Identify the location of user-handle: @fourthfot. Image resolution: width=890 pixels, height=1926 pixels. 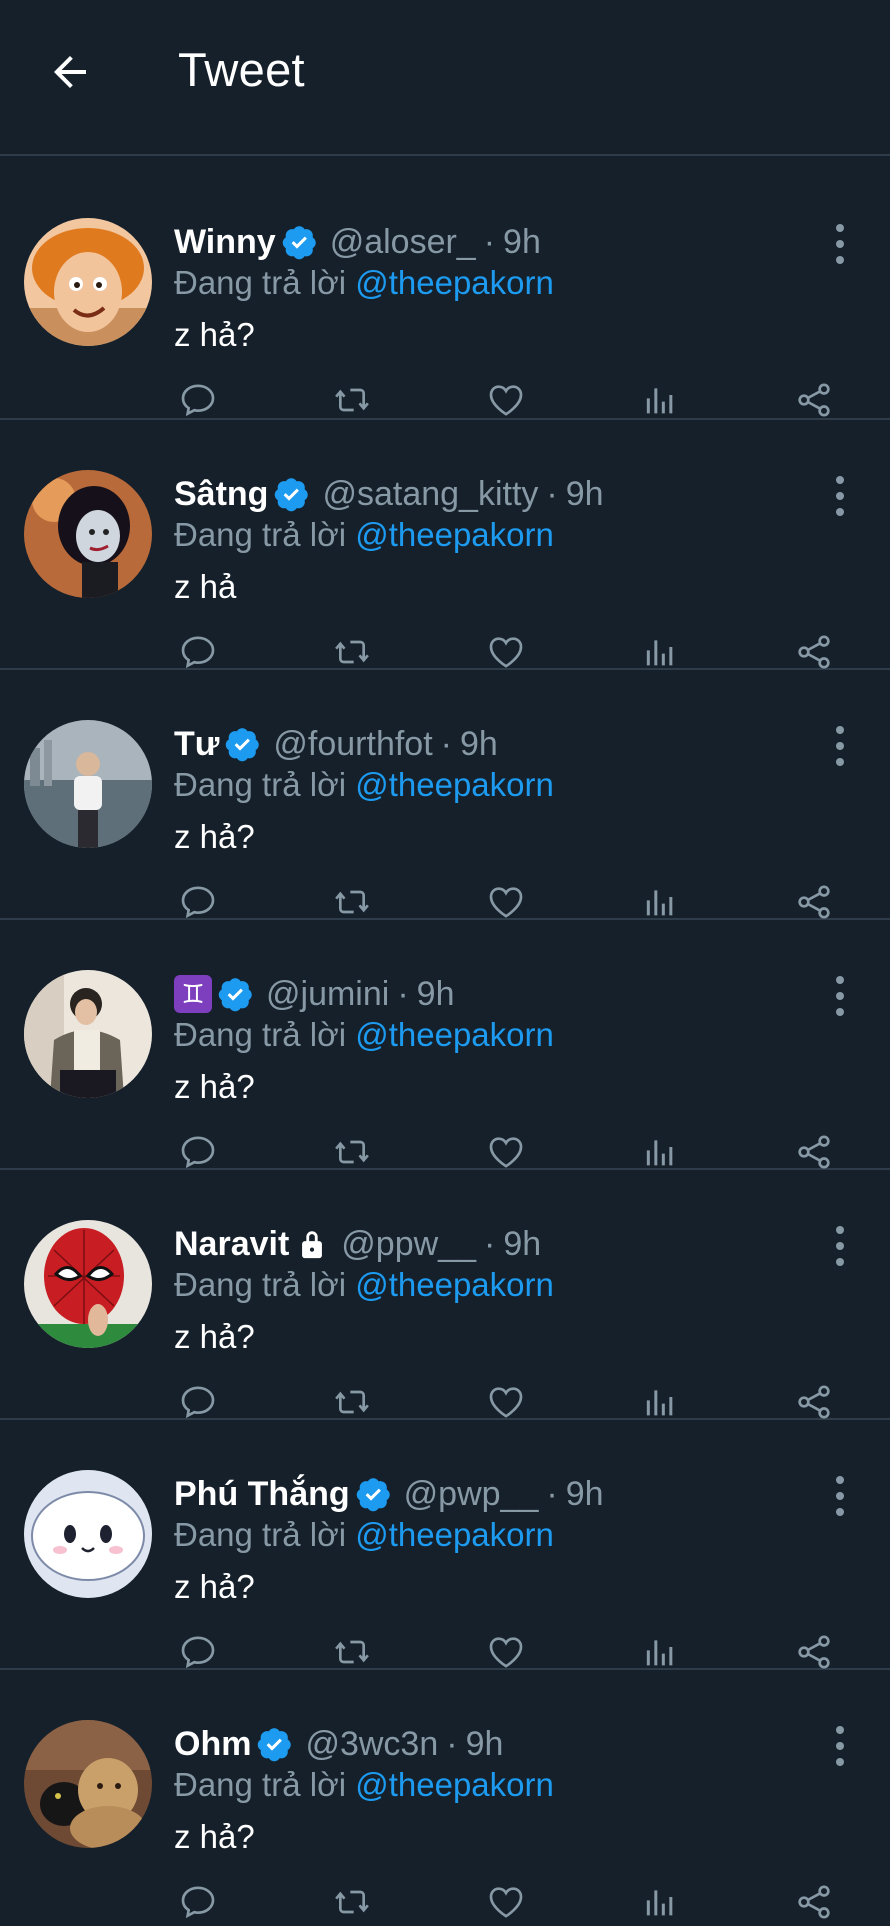
(352, 744).